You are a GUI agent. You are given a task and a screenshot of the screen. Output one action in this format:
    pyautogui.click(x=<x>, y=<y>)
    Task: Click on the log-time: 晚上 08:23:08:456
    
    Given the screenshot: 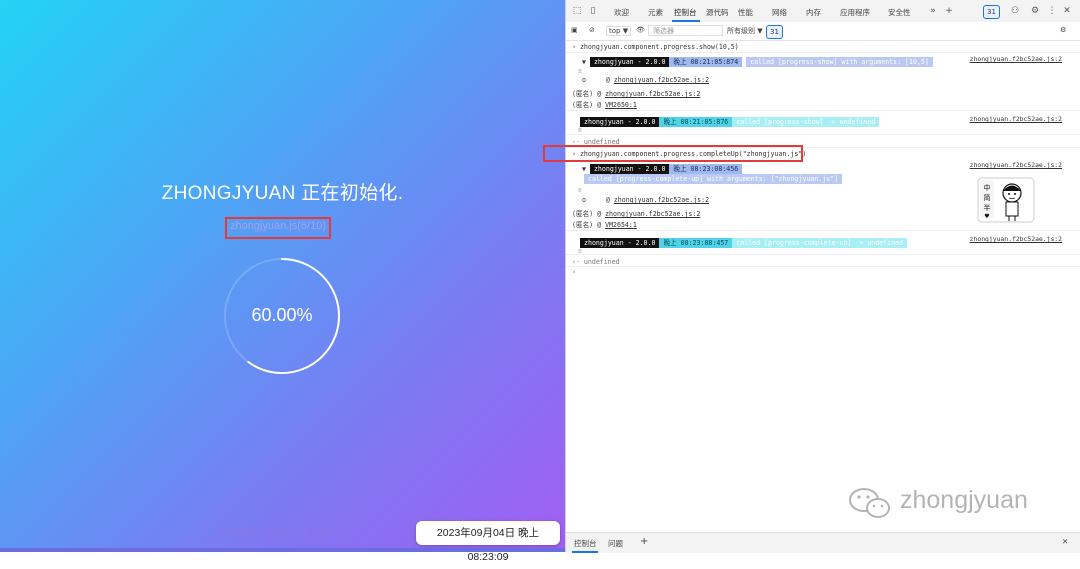 What is the action you would take?
    pyautogui.click(x=706, y=169)
    